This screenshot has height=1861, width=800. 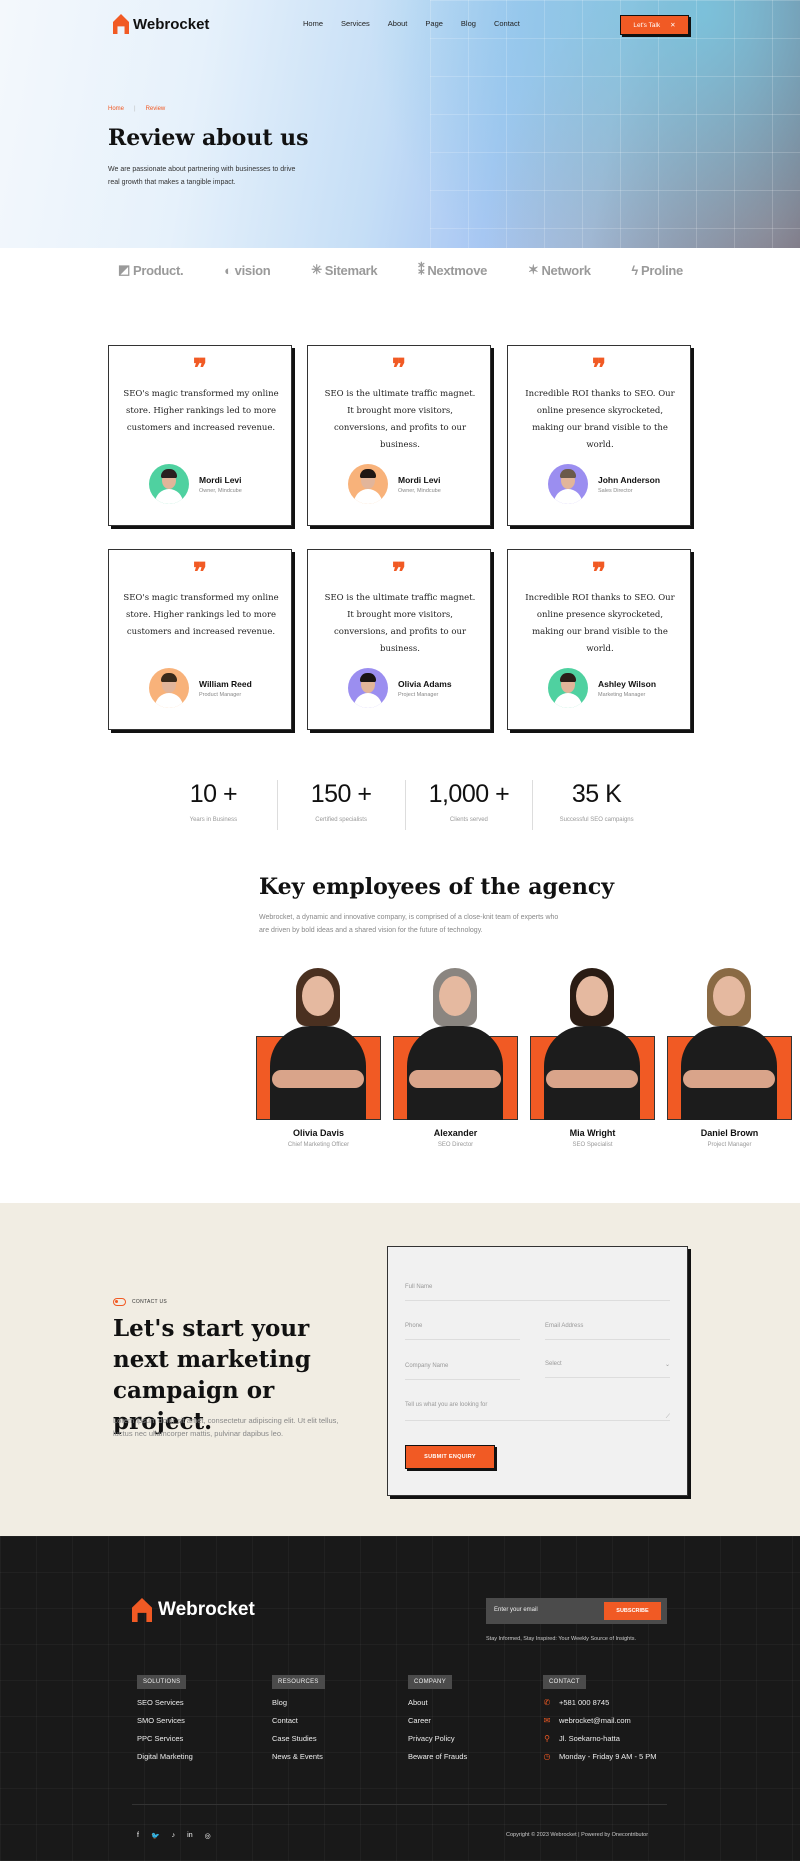 I want to click on employee-card: Olivia Davis Chief Marketing Officer, so click(x=318, y=1055).